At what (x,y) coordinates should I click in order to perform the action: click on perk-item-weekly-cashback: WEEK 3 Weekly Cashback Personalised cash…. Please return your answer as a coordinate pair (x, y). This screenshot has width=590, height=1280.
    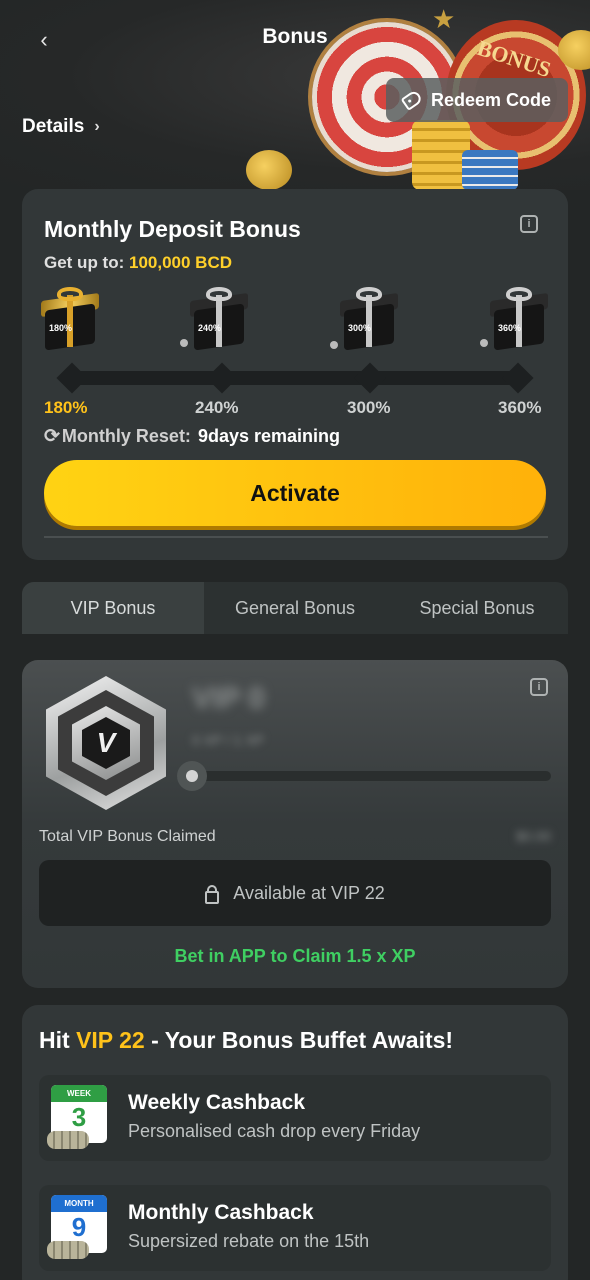
    Looking at the image, I should click on (295, 1118).